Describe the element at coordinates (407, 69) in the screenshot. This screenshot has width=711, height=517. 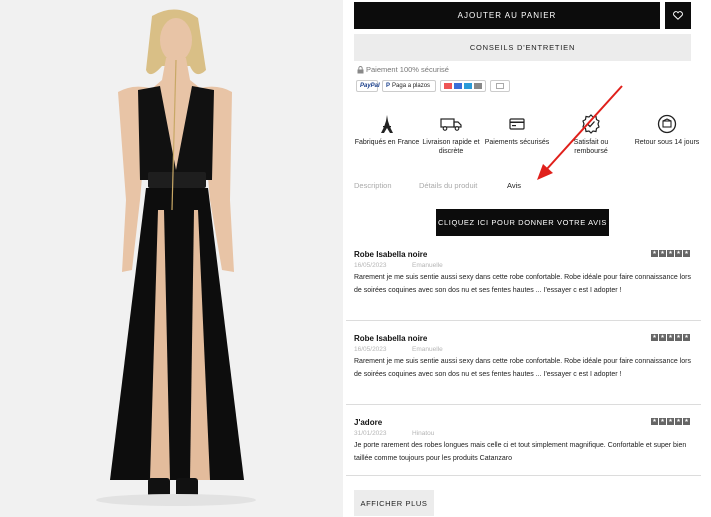
I see `secure-payment-text: Paiement 100% sécurisé` at that location.